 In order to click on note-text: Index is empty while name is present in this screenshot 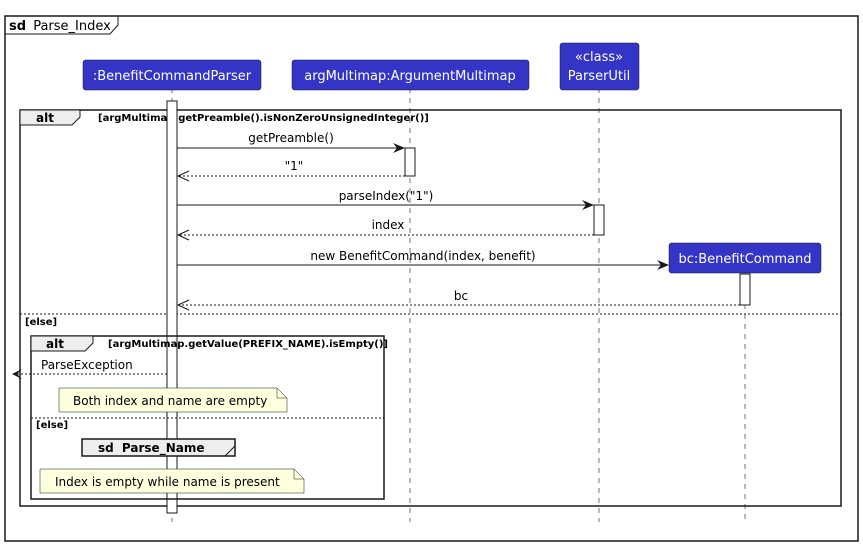, I will do `click(167, 482)`.